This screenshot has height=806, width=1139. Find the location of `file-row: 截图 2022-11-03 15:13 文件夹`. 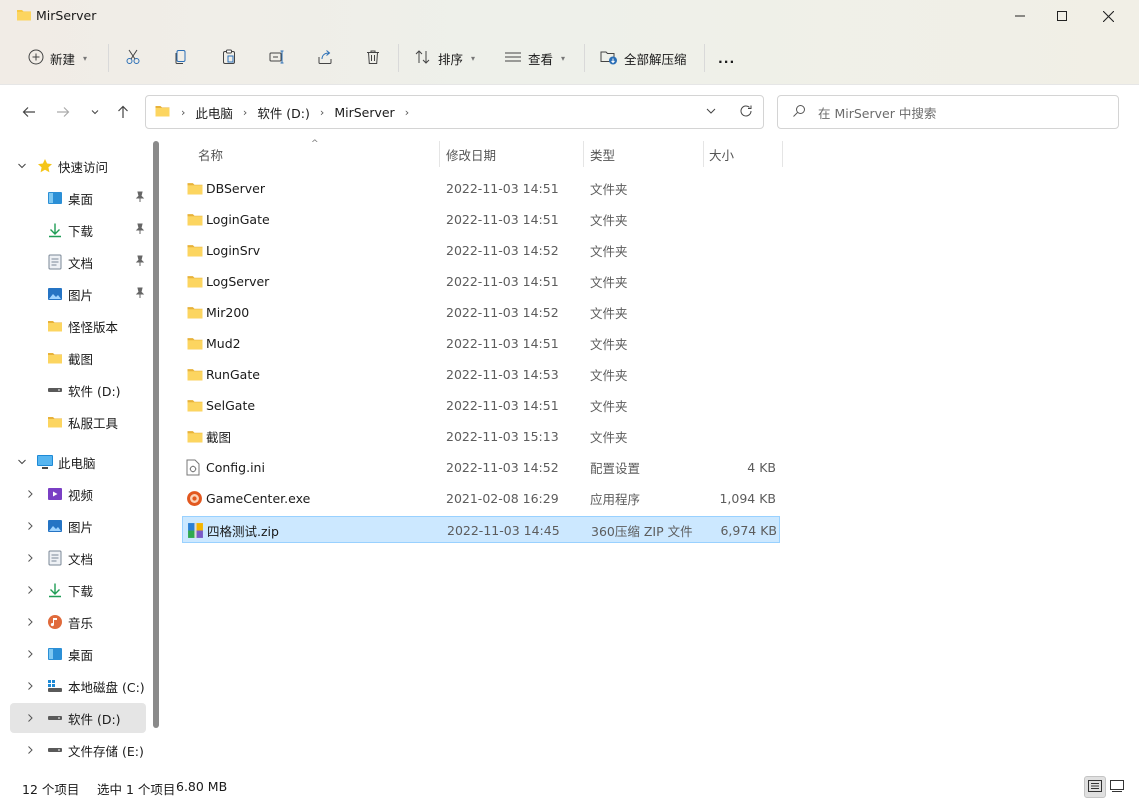

file-row: 截图 2022-11-03 15:13 文件夹 is located at coordinates (481, 436).